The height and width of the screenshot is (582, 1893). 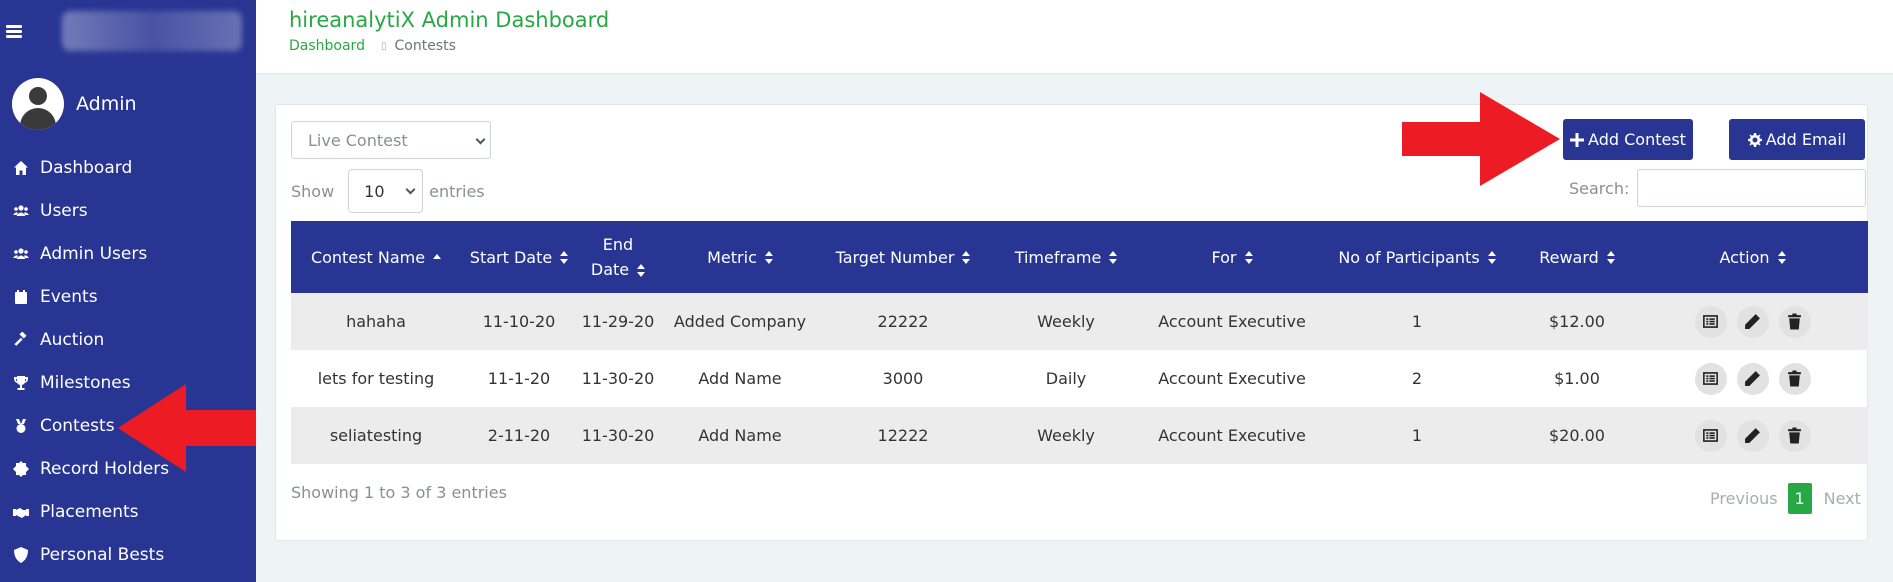 I want to click on cell-contest-name: hahaha, so click(x=376, y=321).